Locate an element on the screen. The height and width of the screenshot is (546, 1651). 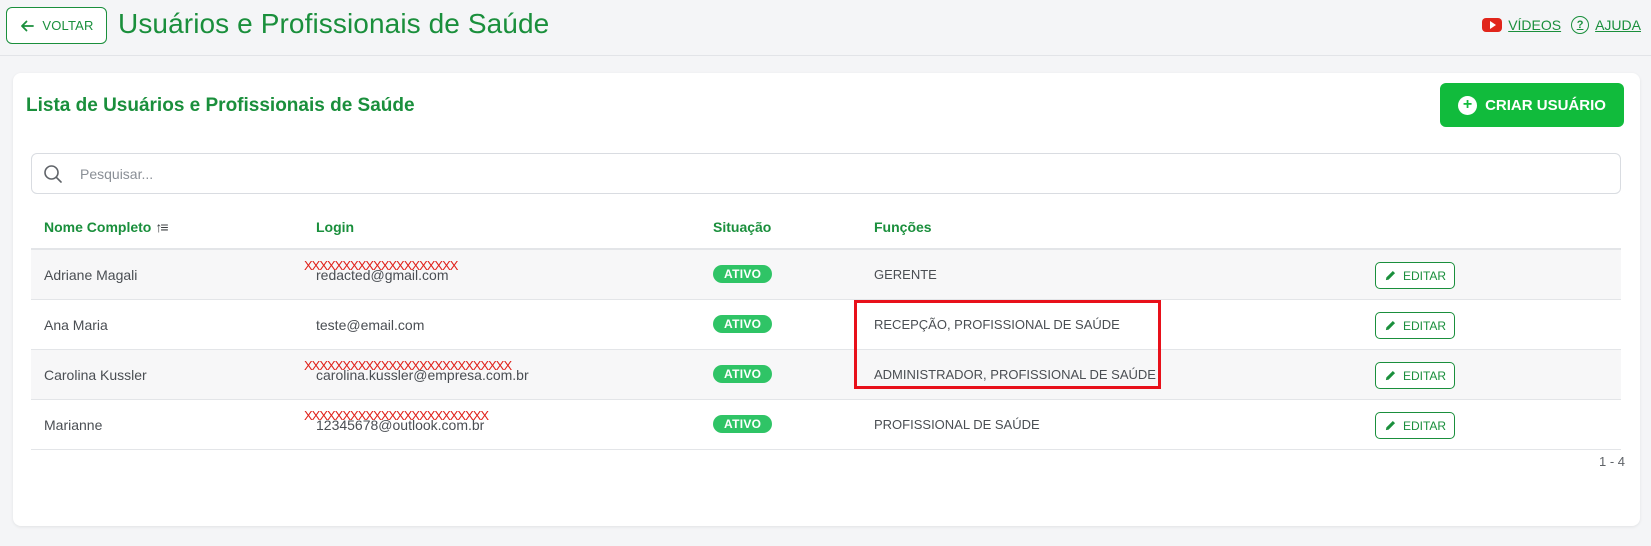
create-user-button: + CRIAR USUÁRIO is located at coordinates (1532, 105).